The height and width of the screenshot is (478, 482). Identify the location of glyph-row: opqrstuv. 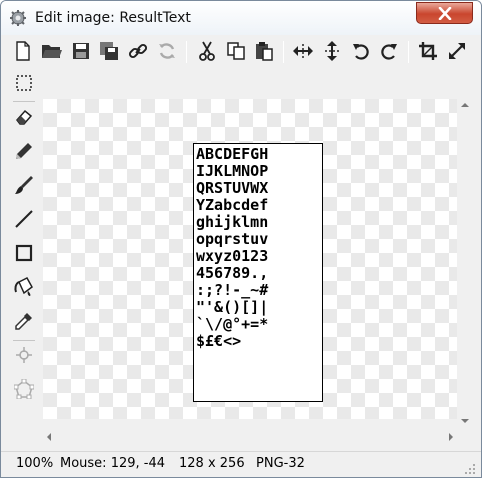
(232, 239).